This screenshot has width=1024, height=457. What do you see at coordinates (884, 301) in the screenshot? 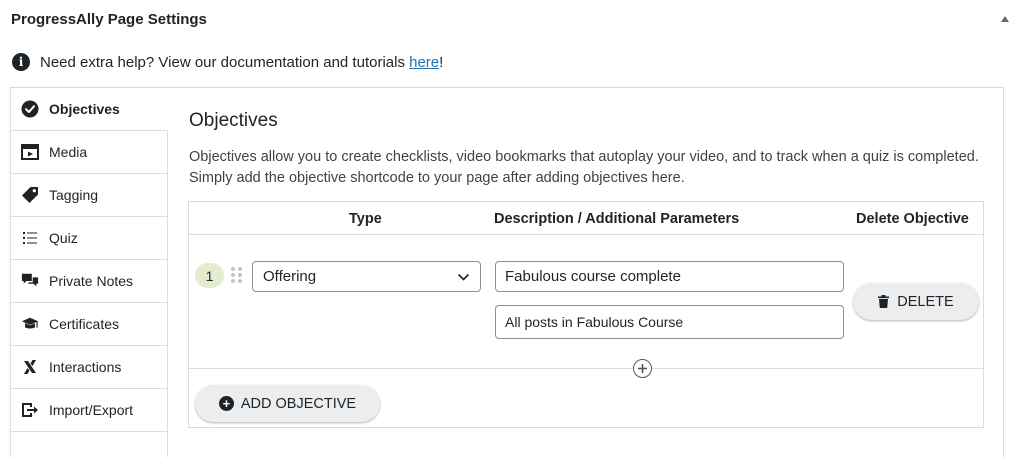
I see `trash-icon` at bounding box center [884, 301].